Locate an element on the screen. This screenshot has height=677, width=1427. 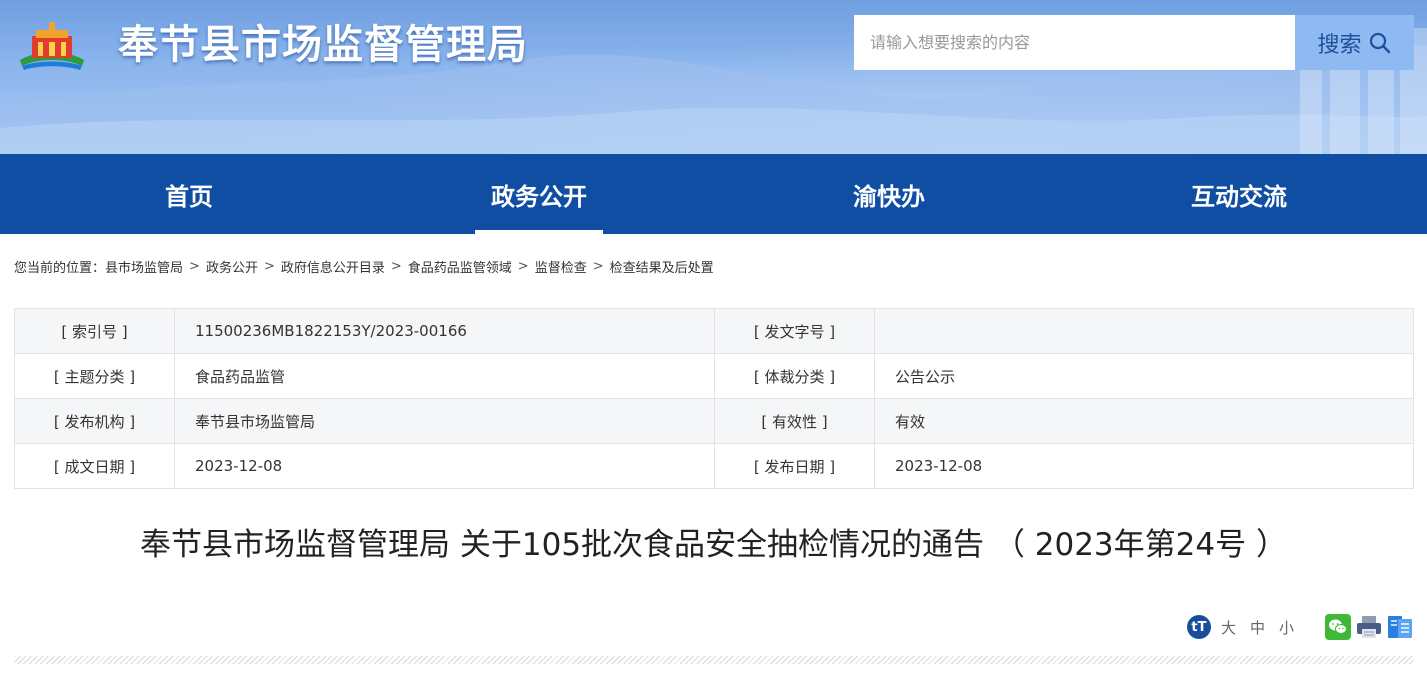
info-value is located at coordinates (1144, 331).